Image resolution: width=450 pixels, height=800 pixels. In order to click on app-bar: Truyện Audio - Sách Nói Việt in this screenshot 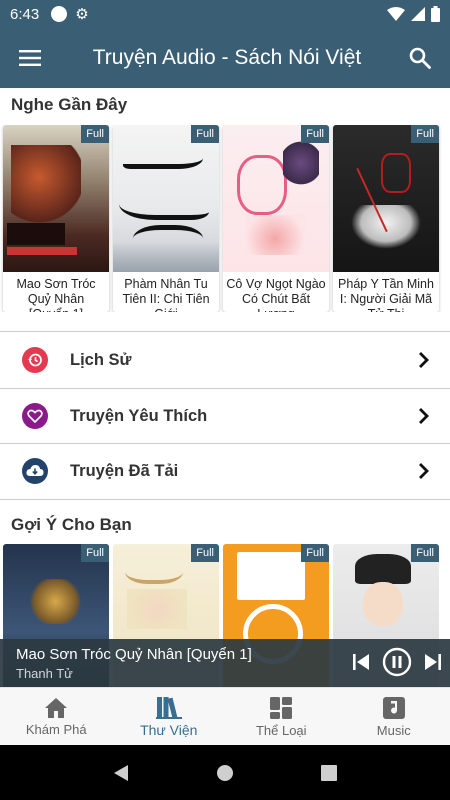, I will do `click(225, 58)`.